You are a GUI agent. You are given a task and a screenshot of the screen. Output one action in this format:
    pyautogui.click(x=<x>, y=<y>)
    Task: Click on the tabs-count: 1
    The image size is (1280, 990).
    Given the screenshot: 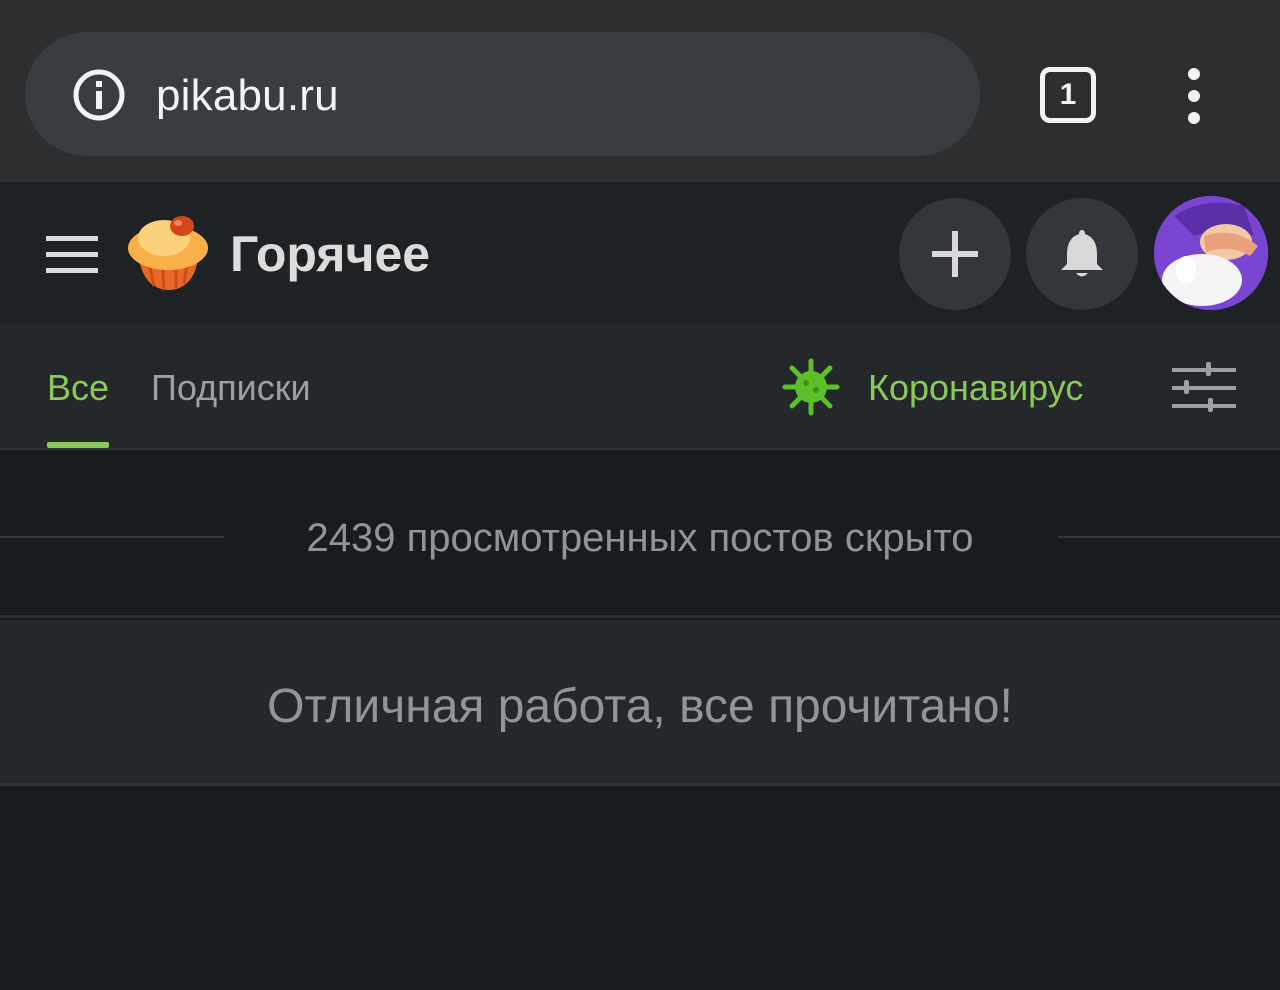 What is the action you would take?
    pyautogui.click(x=1068, y=94)
    